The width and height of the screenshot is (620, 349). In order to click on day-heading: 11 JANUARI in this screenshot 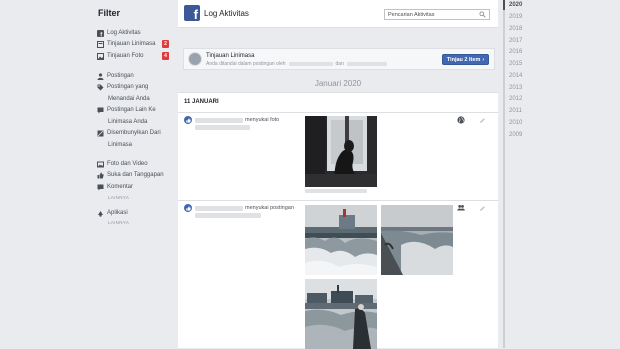, I will do `click(201, 102)`.